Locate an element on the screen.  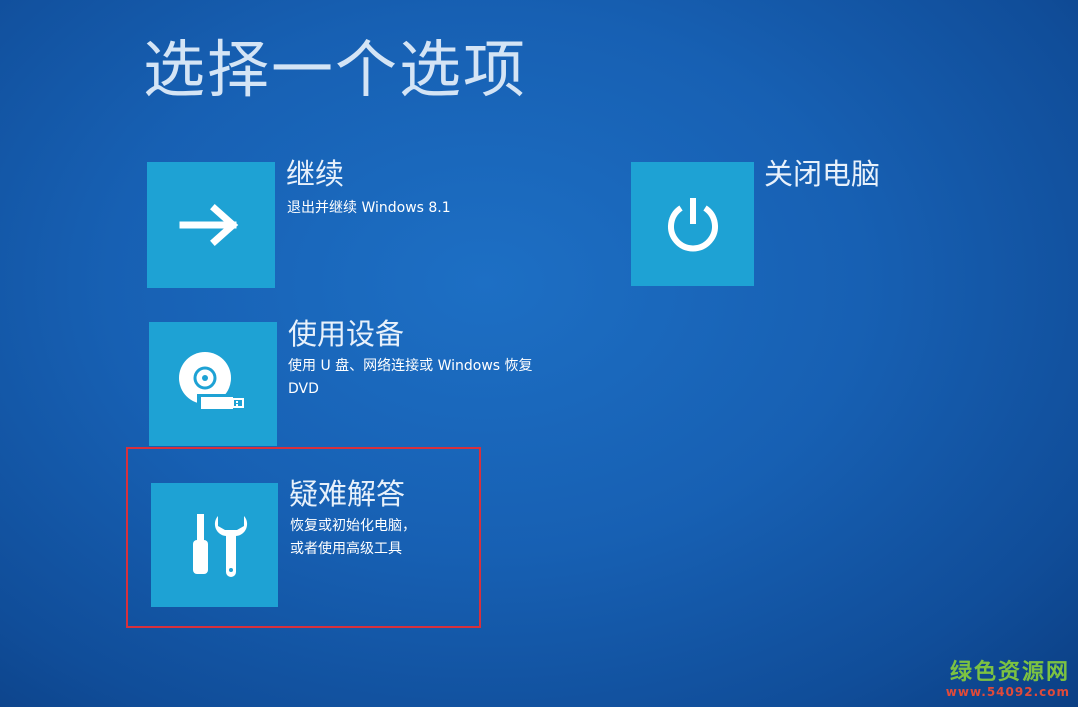
page-title: 选择一个选项 is located at coordinates (335, 69).